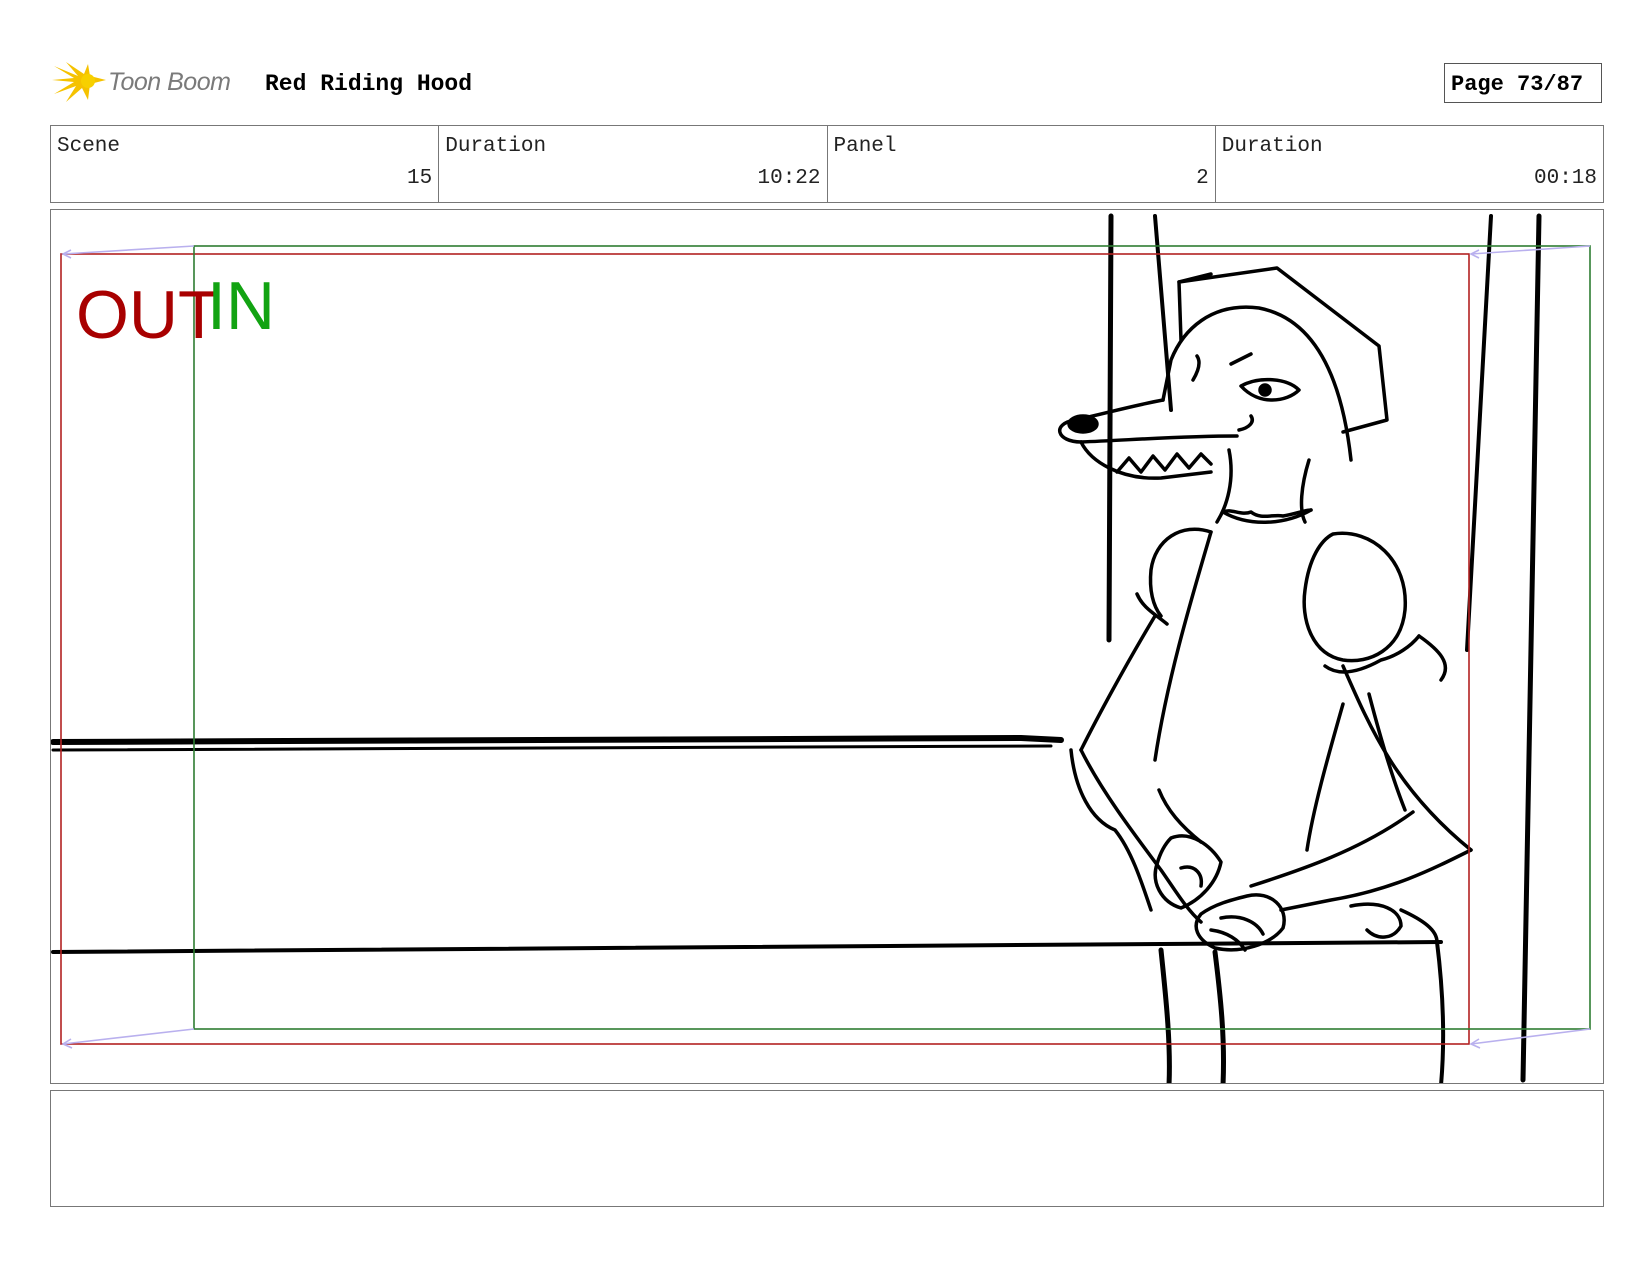 This screenshot has height=1275, width=1650. I want to click on project-title: Red Riding Hood, so click(369, 84).